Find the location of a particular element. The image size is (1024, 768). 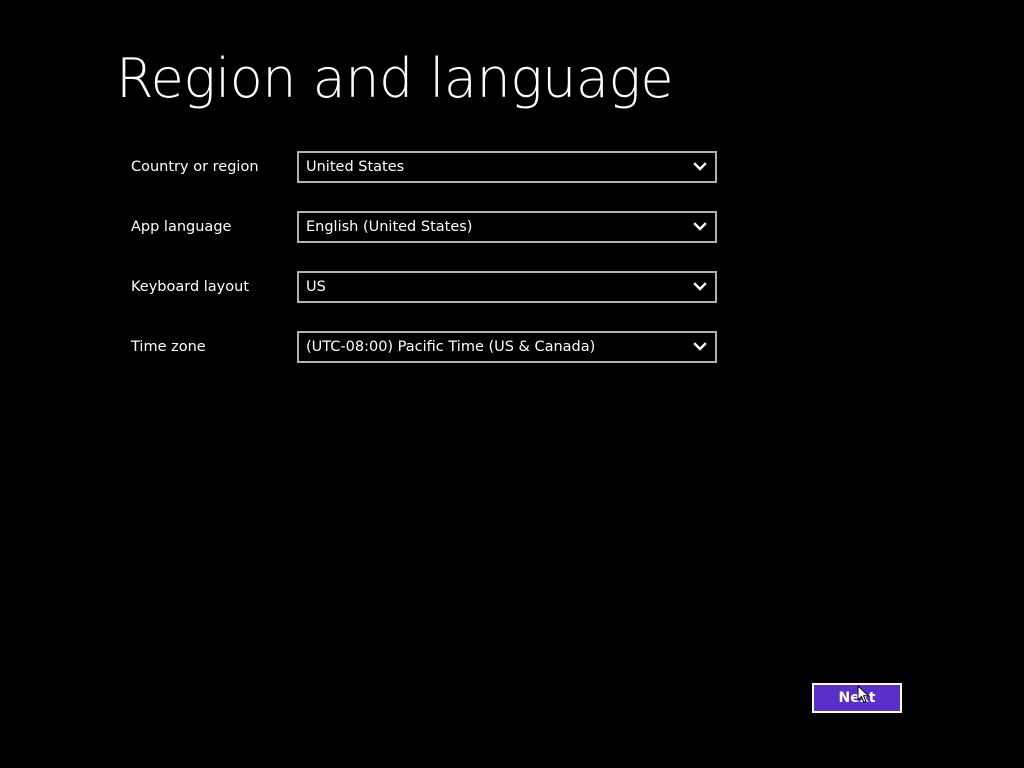

time-zone-label: Time zone is located at coordinates (168, 347).